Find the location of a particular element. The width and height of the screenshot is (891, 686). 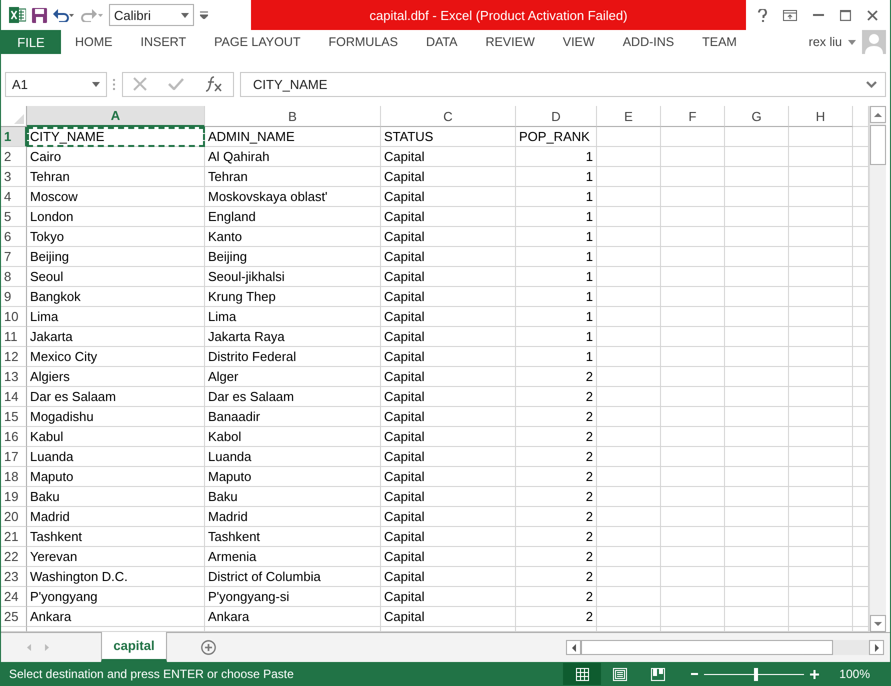

row-header: 8 is located at coordinates (14, 277).